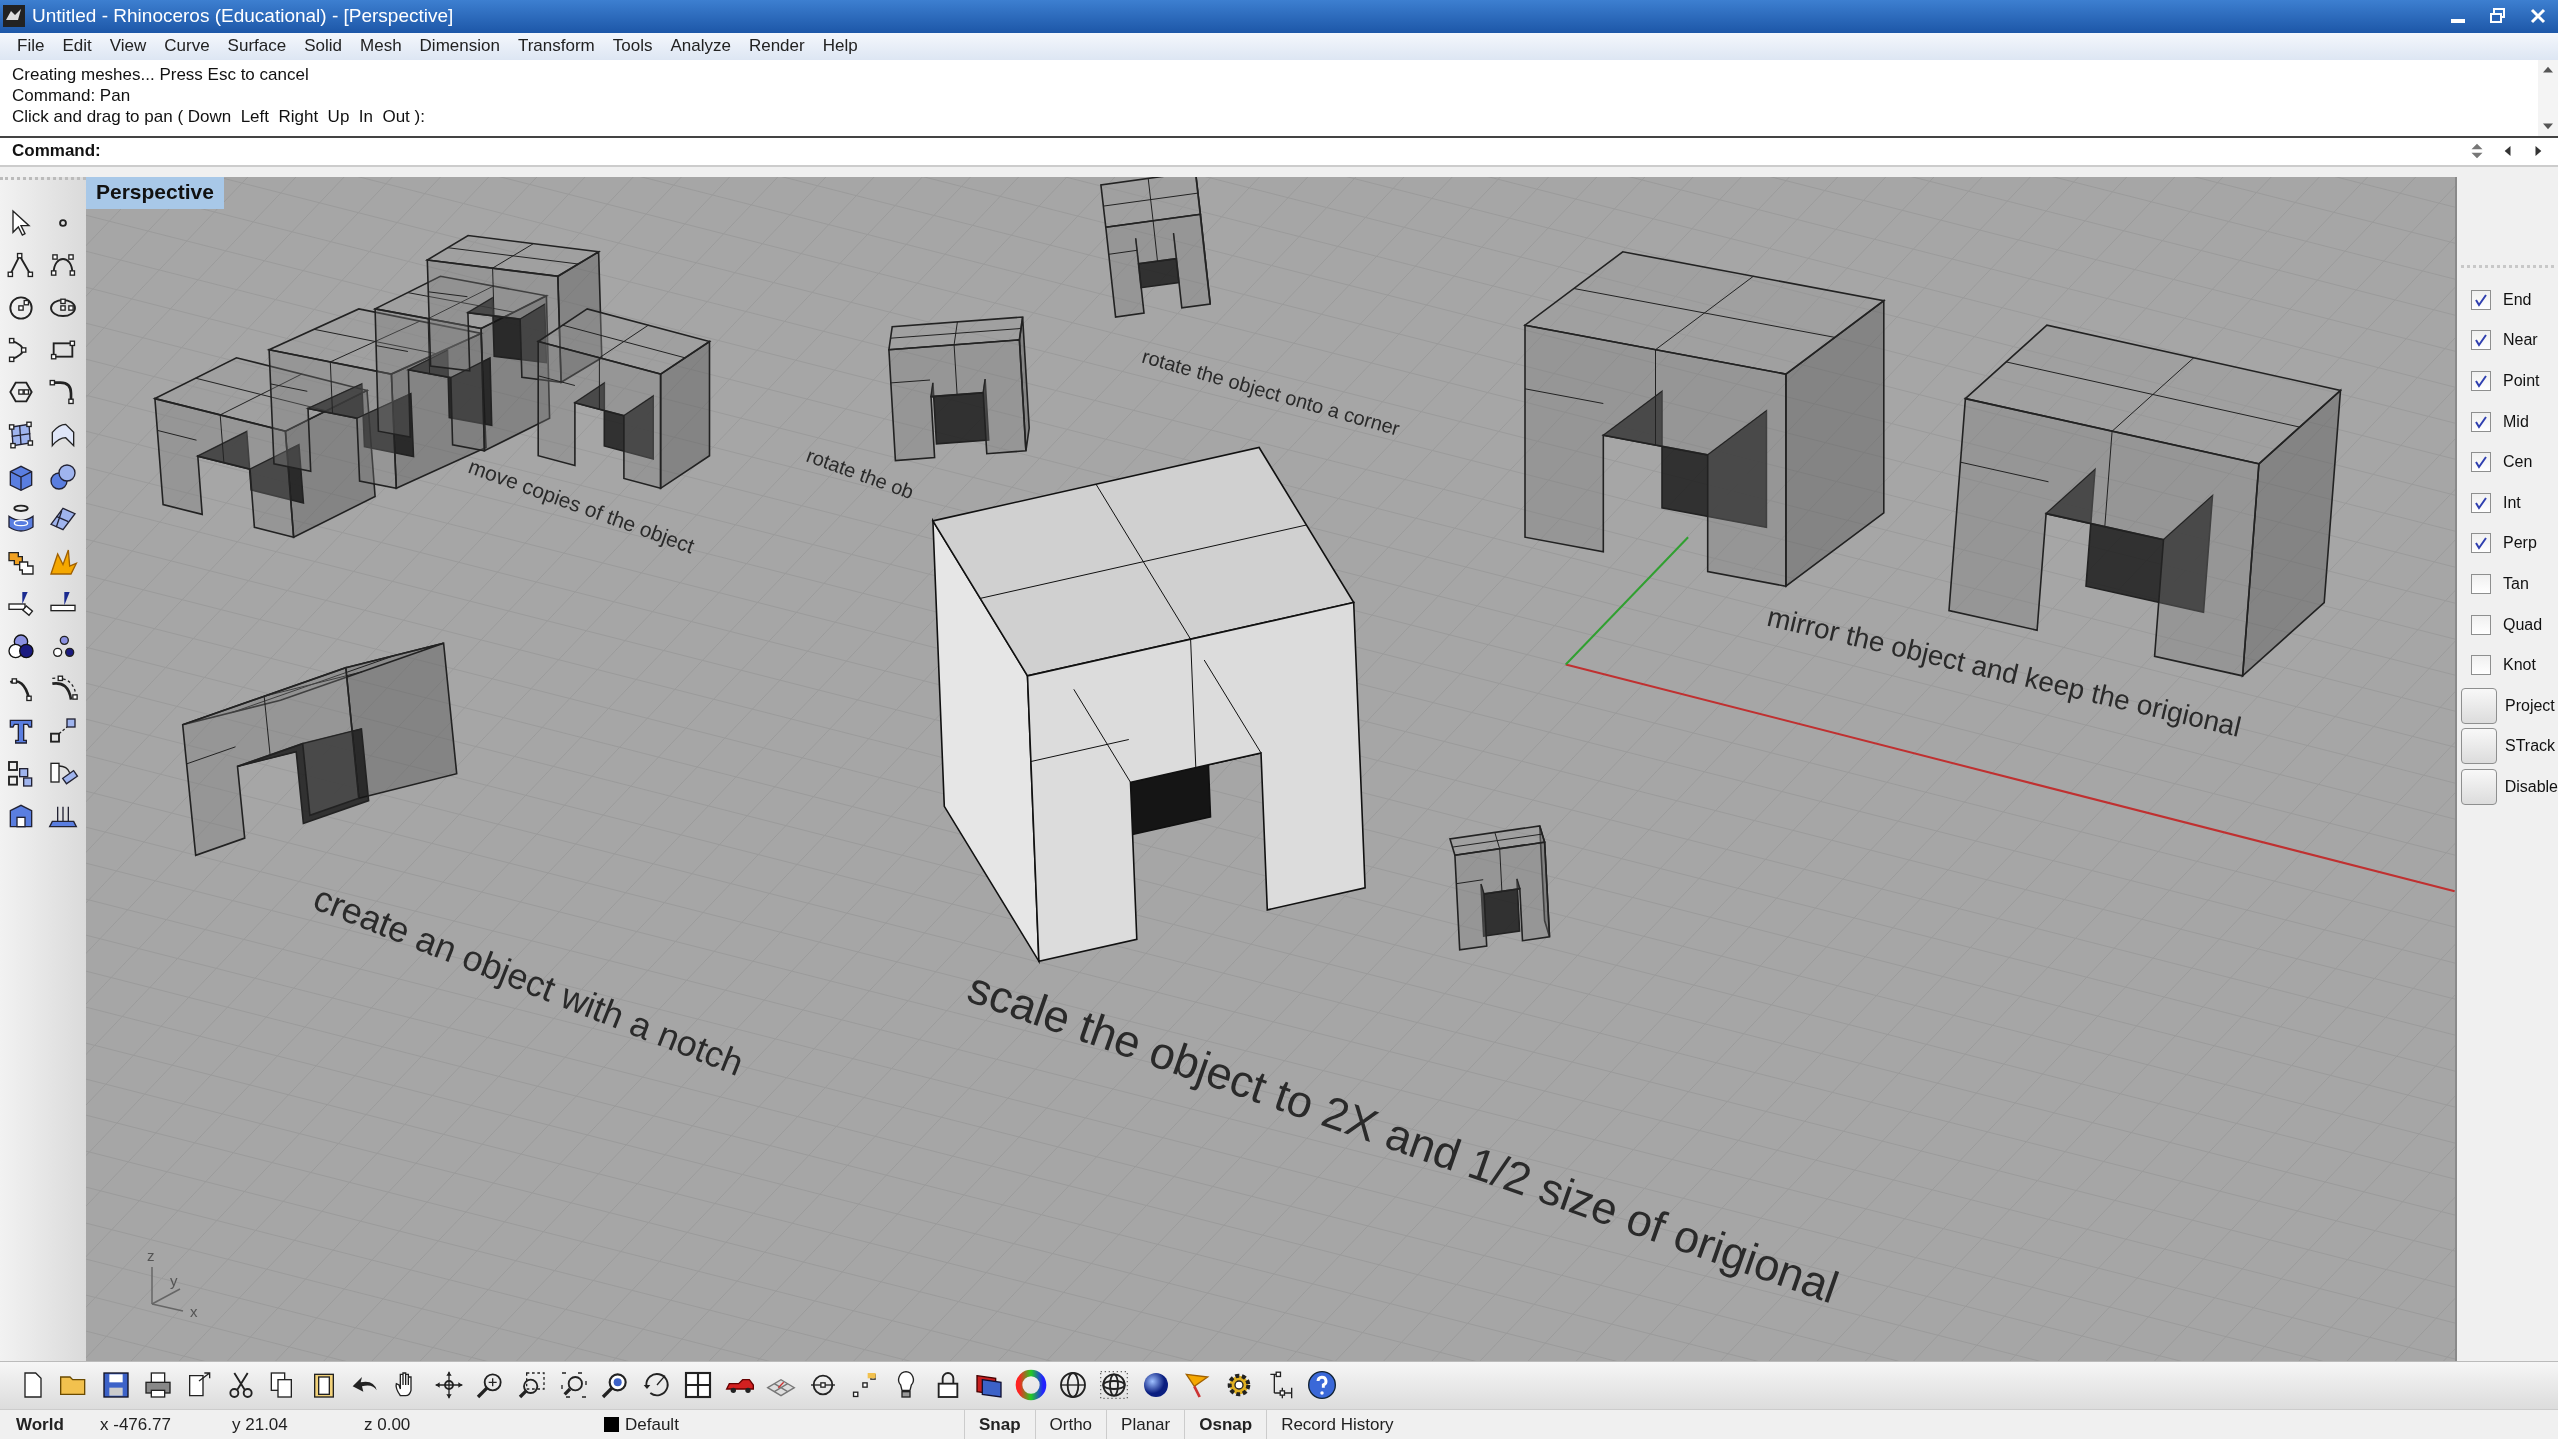 The height and width of the screenshot is (1439, 2558). Describe the element at coordinates (2516, 421) in the screenshot. I see `osnap-label: Mid` at that location.